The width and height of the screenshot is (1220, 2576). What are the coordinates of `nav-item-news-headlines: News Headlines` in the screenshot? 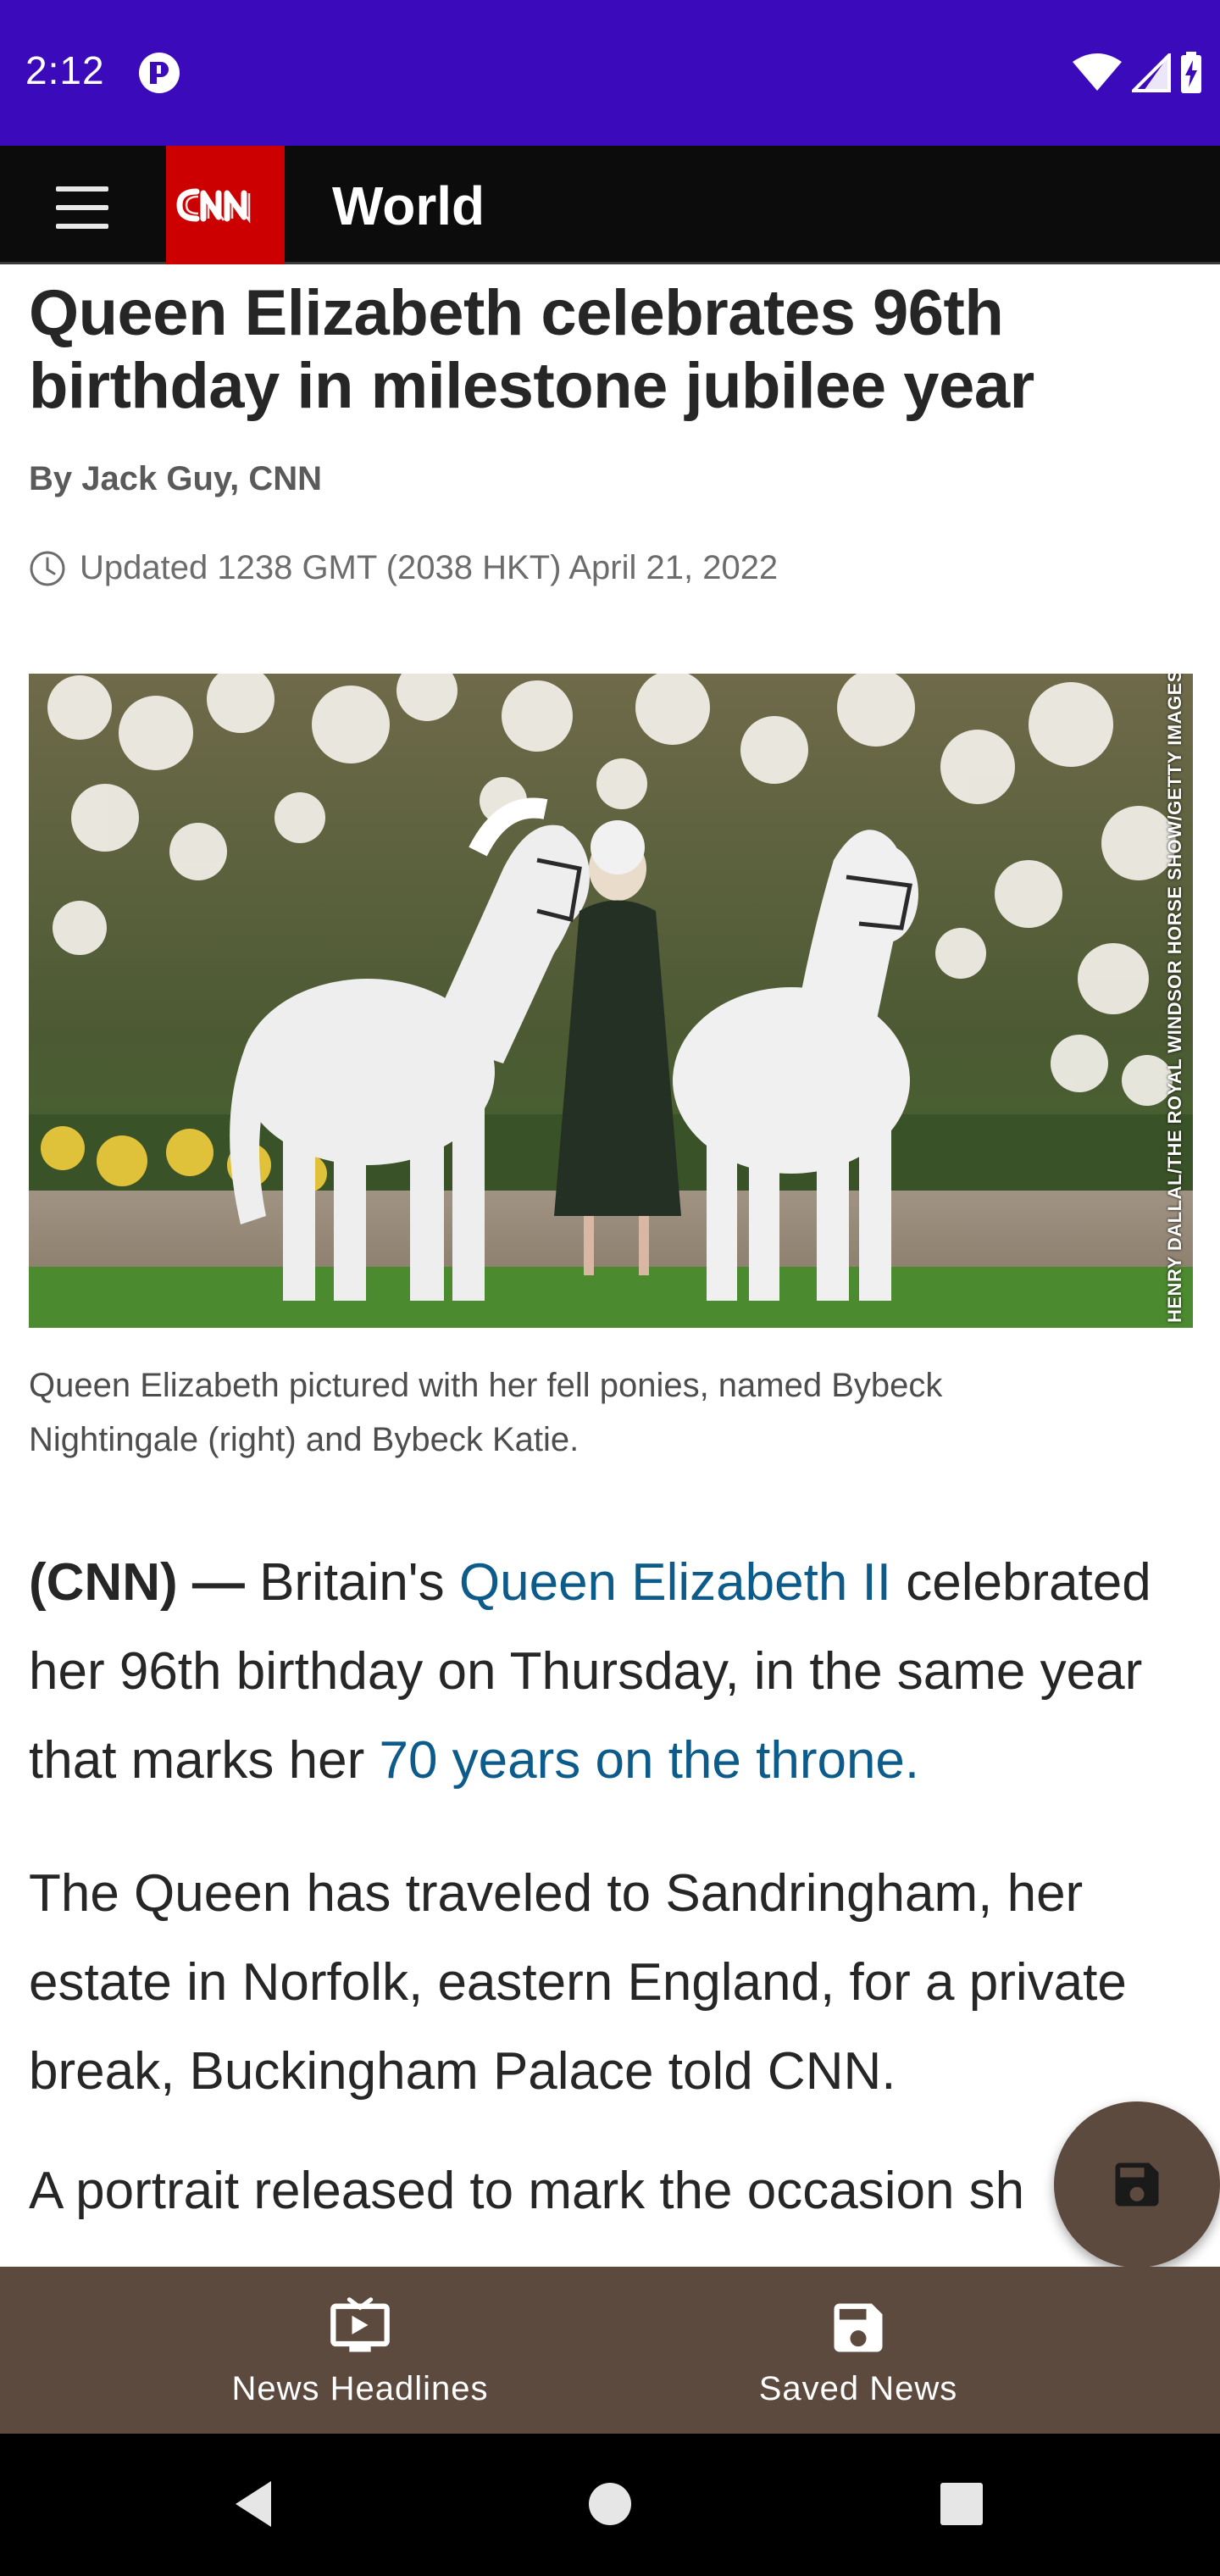 It's located at (360, 2350).